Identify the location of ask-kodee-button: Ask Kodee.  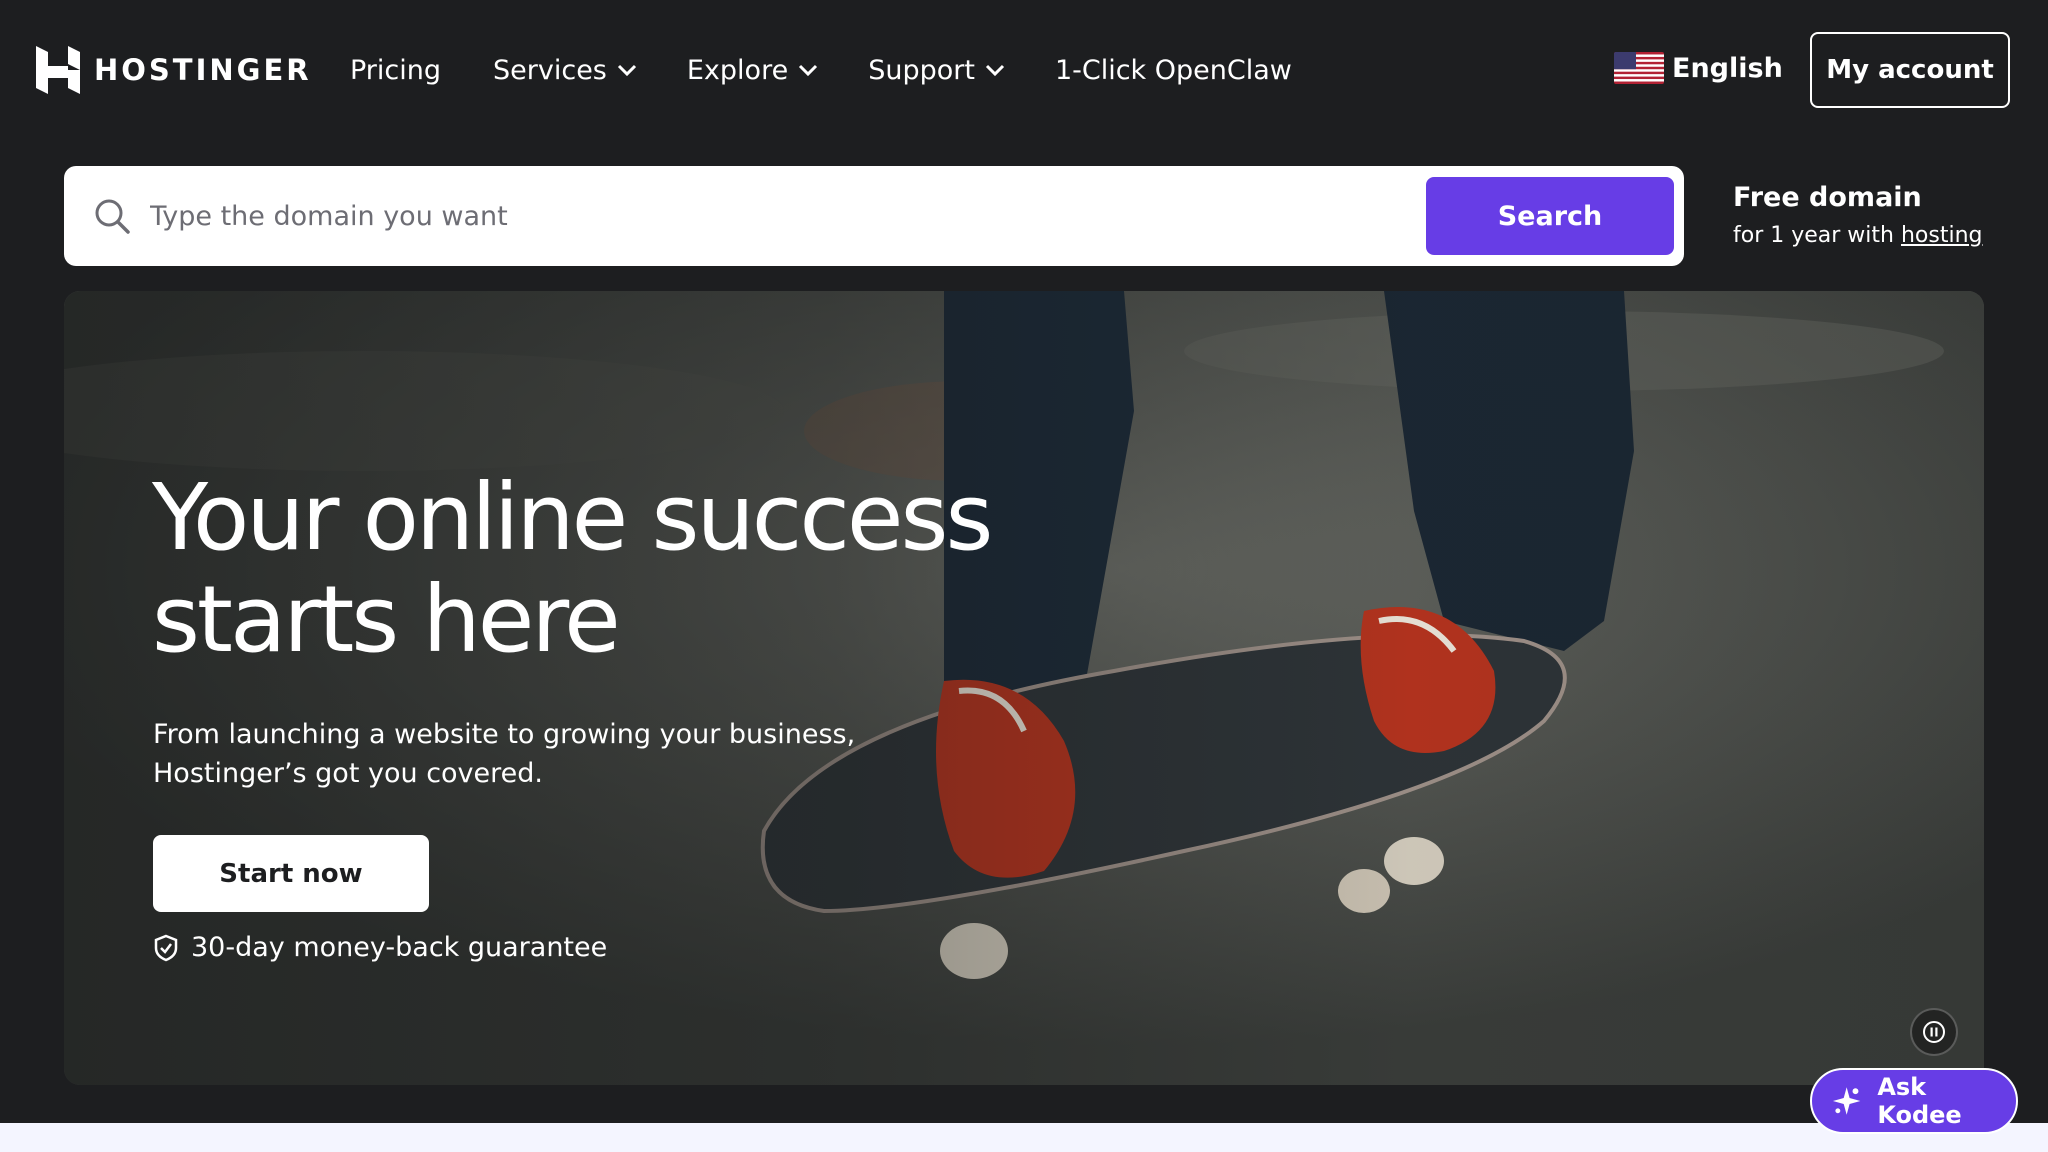
(1914, 1101).